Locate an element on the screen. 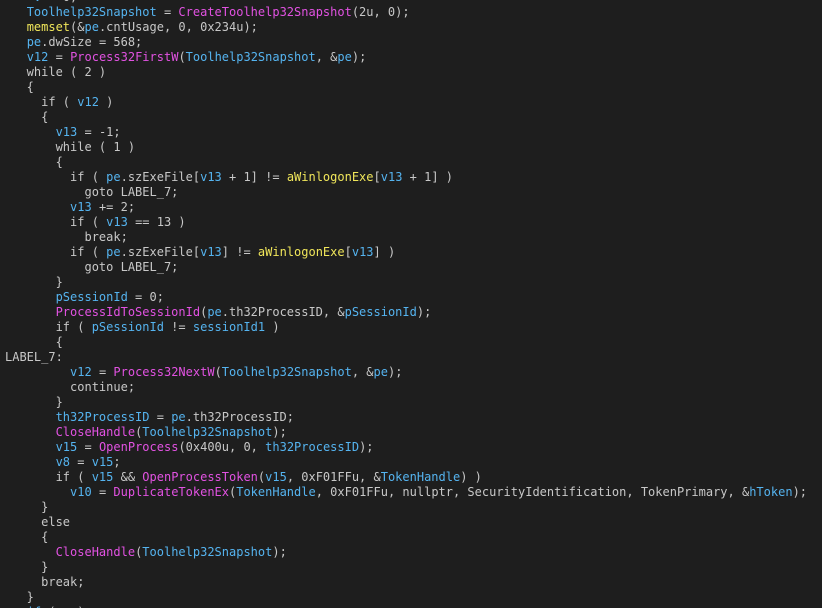 The height and width of the screenshot is (608, 822). code-line: while ( 2 ) is located at coordinates (406, 72).